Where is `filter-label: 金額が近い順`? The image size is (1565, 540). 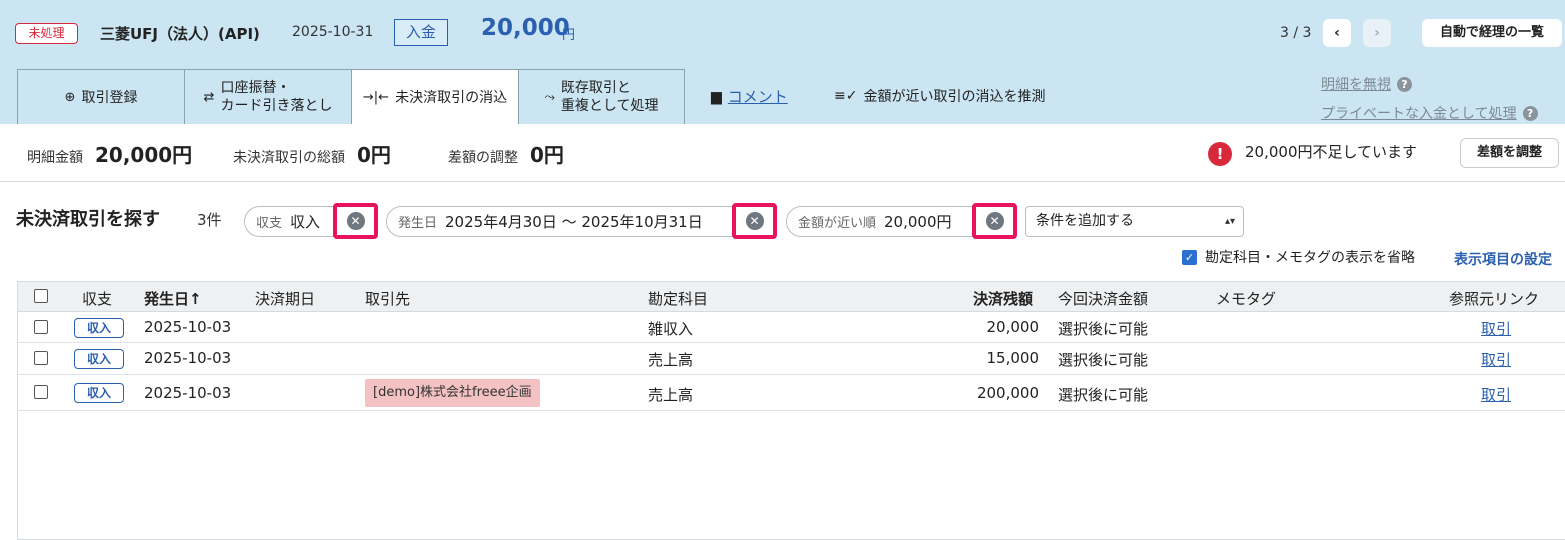
filter-label: 金額が近い順 is located at coordinates (837, 223).